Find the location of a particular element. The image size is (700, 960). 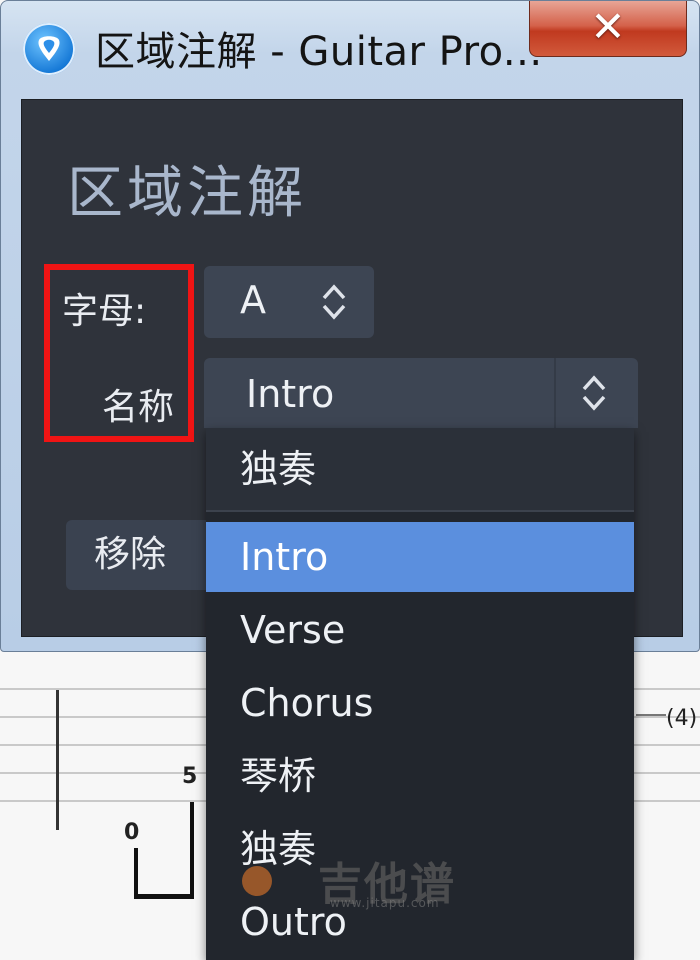

dropdown-item: 琴桥 is located at coordinates (420, 776).